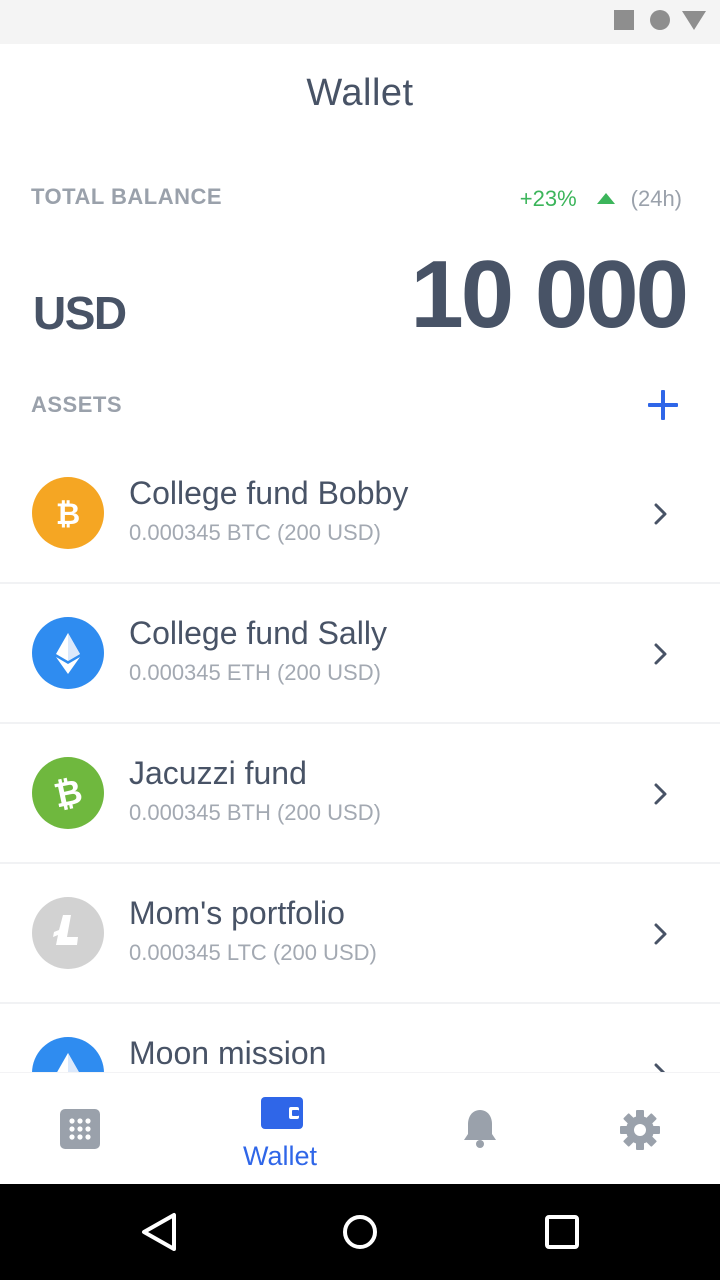 This screenshot has width=720, height=1280. Describe the element at coordinates (269, 493) in the screenshot. I see `asset-name: College fund Bobby` at that location.